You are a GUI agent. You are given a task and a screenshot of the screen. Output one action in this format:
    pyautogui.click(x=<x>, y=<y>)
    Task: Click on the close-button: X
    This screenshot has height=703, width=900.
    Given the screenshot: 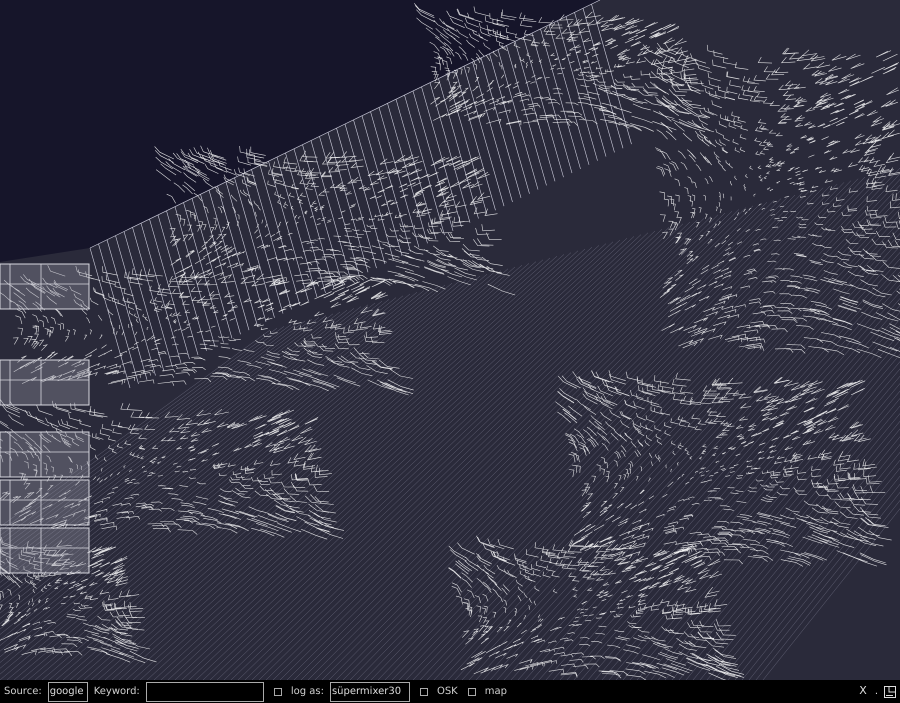 What is the action you would take?
    pyautogui.click(x=863, y=691)
    